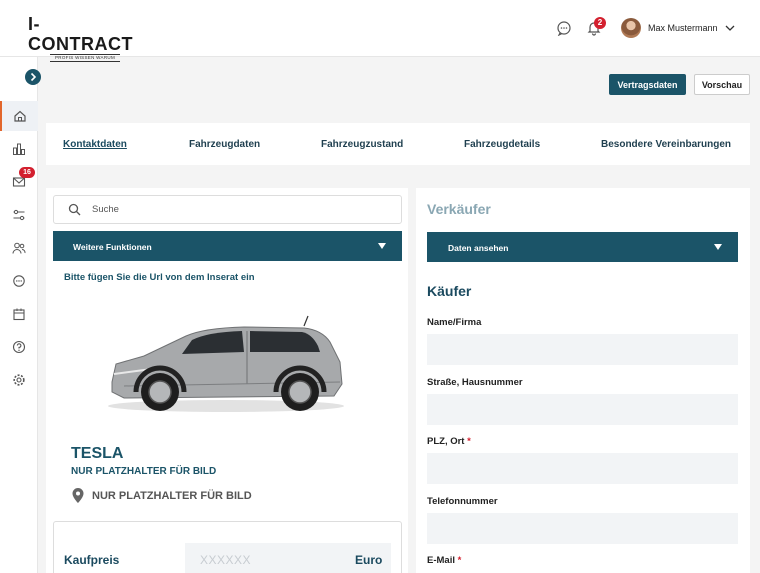  What do you see at coordinates (582, 247) in the screenshot?
I see `view-data-dropdown: Daten ansehen` at bounding box center [582, 247].